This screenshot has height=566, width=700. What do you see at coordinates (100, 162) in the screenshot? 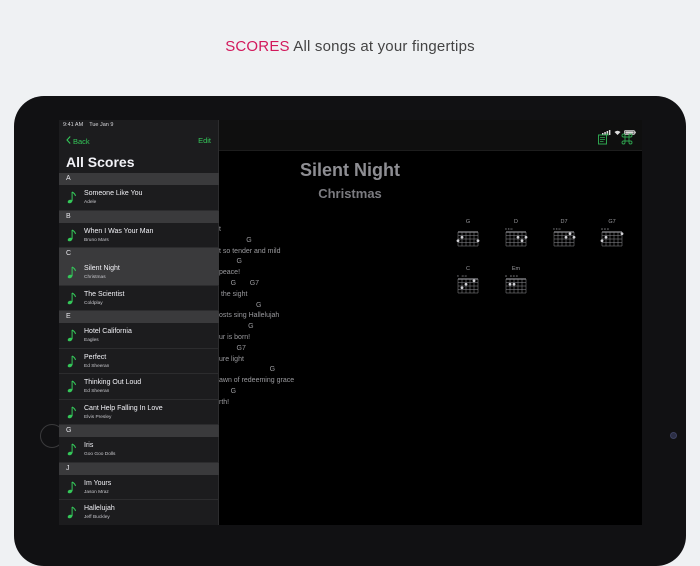
I see `page-title: All Scores` at bounding box center [100, 162].